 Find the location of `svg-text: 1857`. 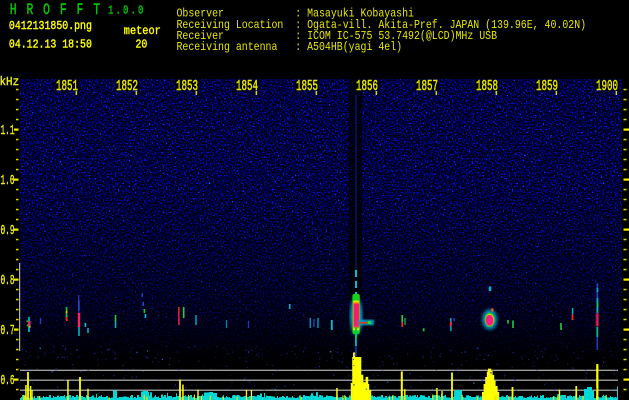

svg-text: 1857 is located at coordinates (427, 86).